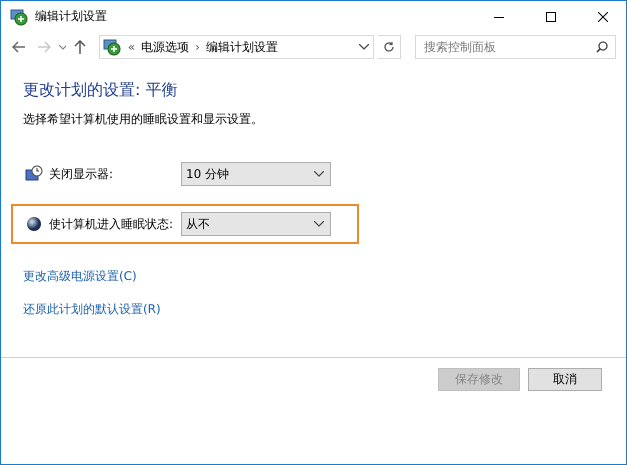  What do you see at coordinates (80, 47) in the screenshot?
I see `up-arrow-icon` at bounding box center [80, 47].